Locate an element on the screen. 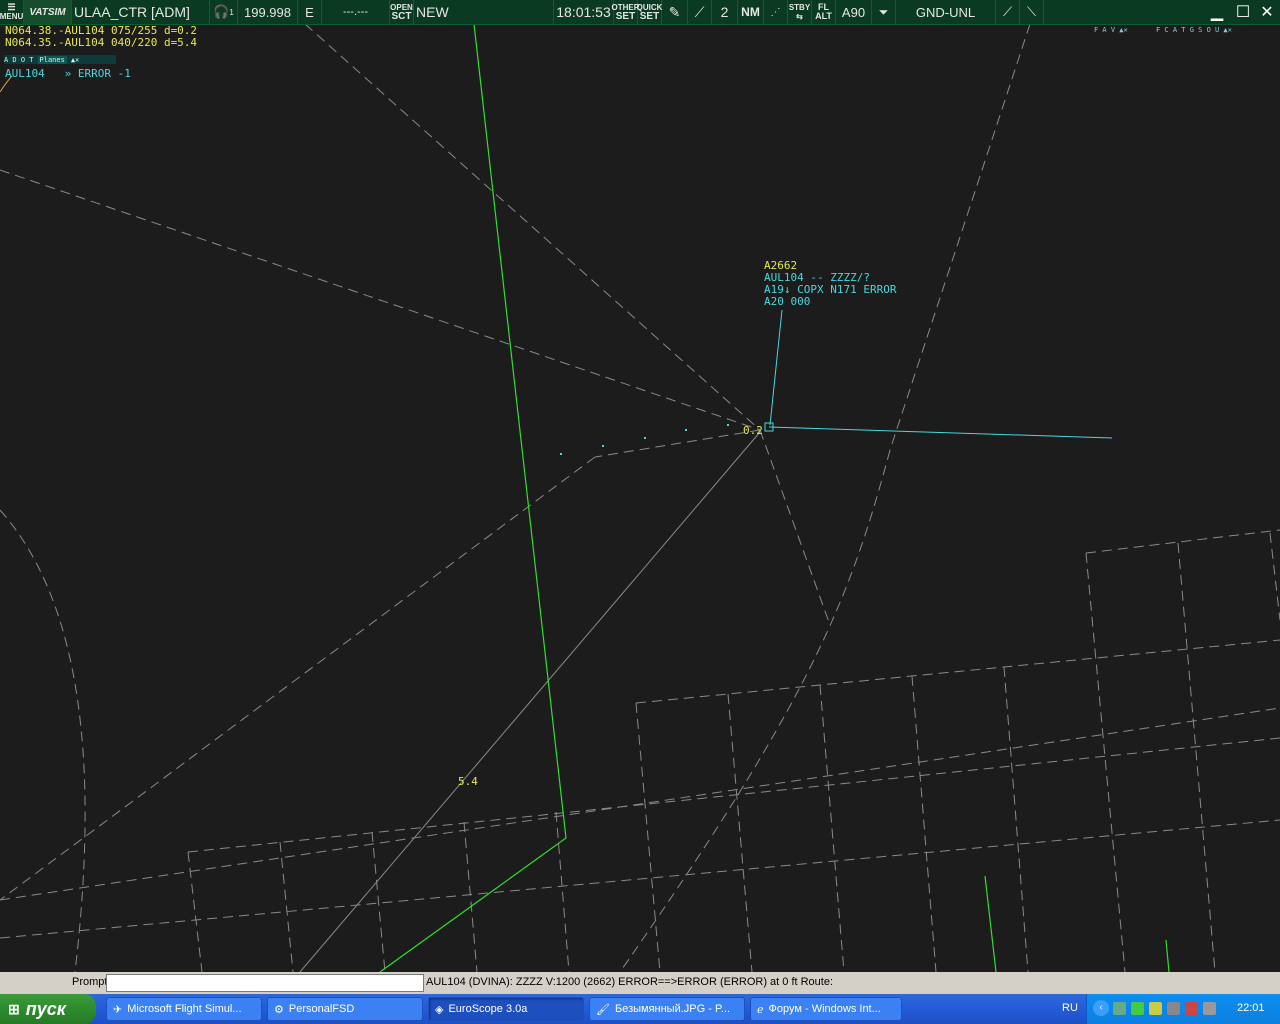  tag-altitude-line: A20 000 is located at coordinates (787, 302).